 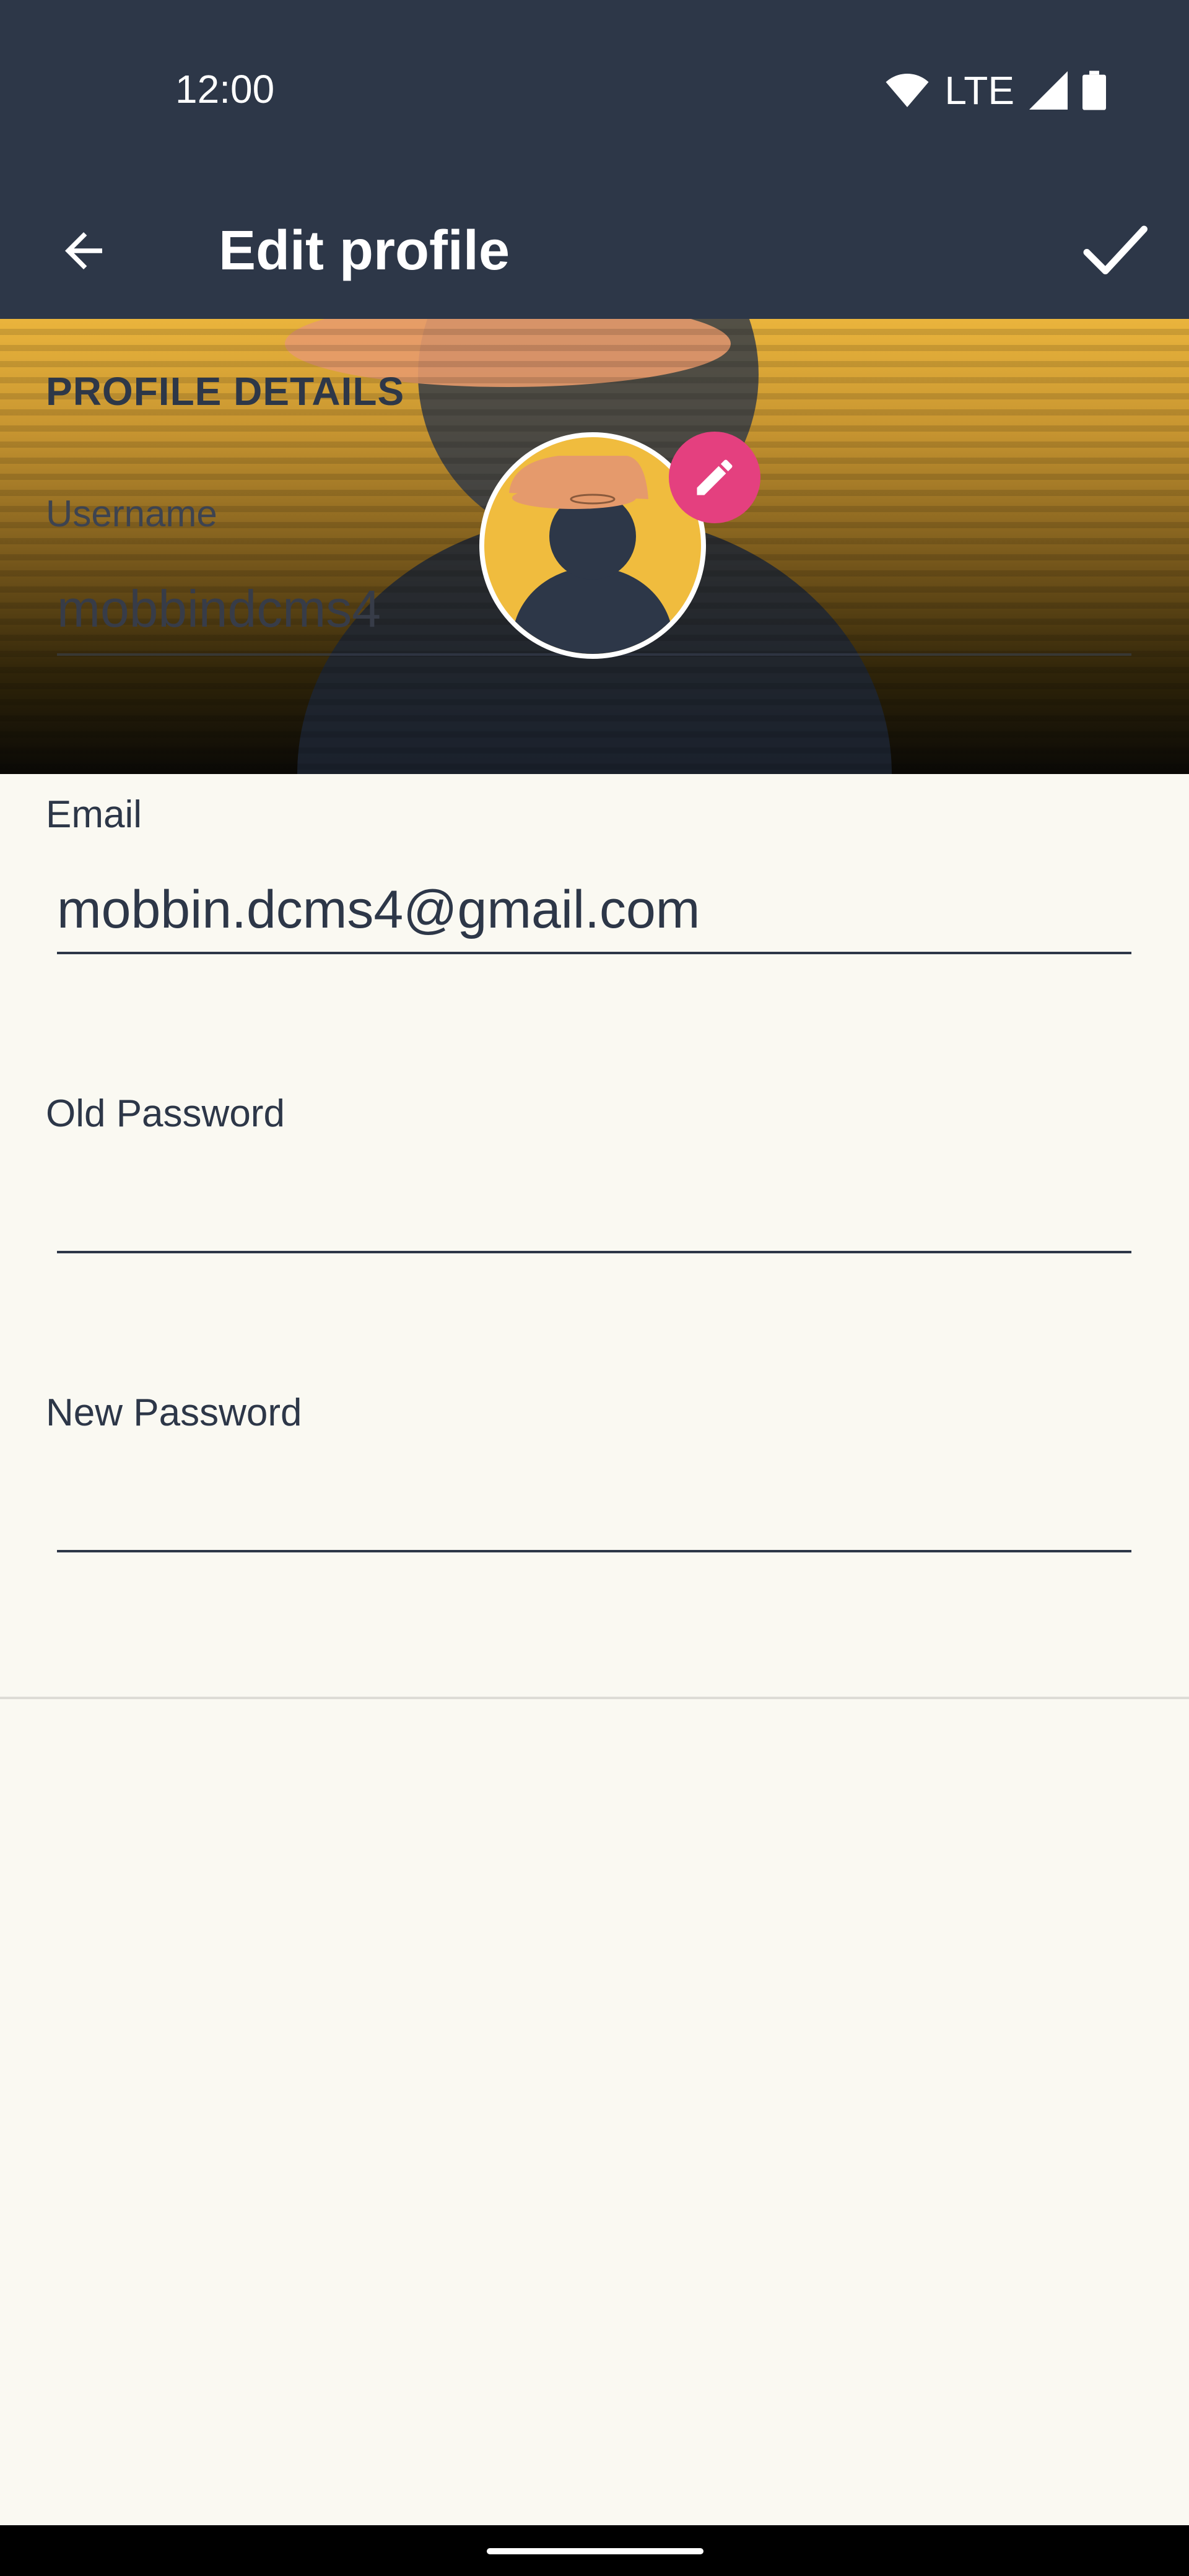 What do you see at coordinates (594, 1508) in the screenshot?
I see `new-password-field` at bounding box center [594, 1508].